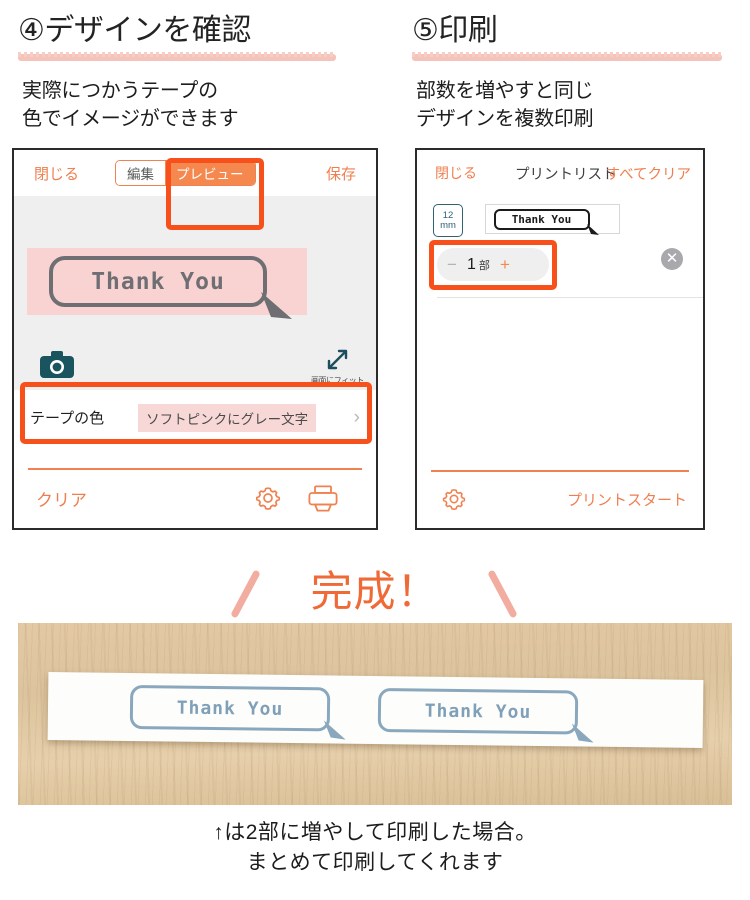 The height and width of the screenshot is (900, 750). What do you see at coordinates (57, 364) in the screenshot?
I see `camera-icon` at bounding box center [57, 364].